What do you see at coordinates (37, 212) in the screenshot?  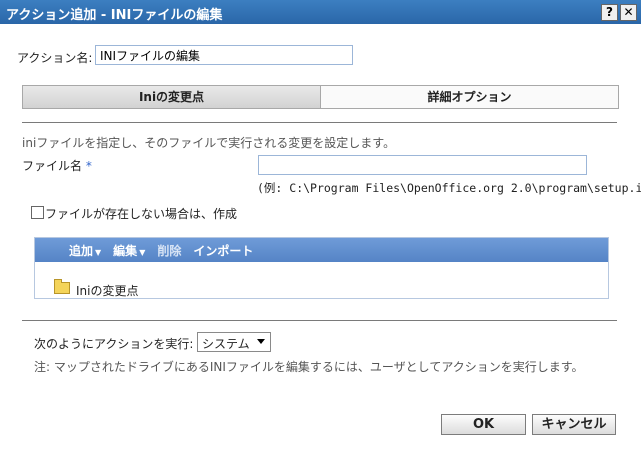 I see `create-if-missing-checkbox` at bounding box center [37, 212].